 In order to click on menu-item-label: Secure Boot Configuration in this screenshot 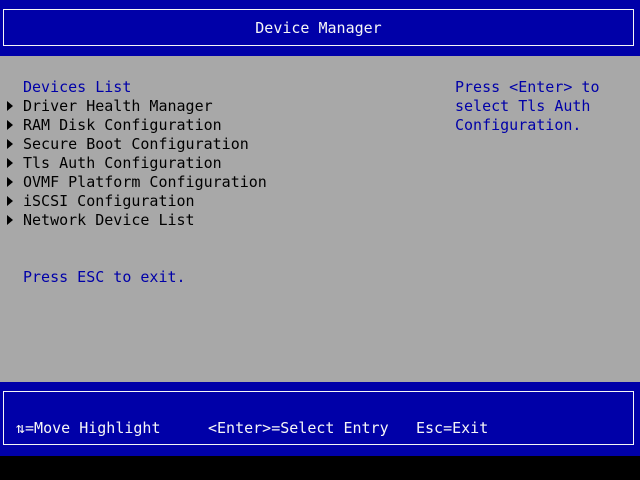, I will do `click(136, 144)`.